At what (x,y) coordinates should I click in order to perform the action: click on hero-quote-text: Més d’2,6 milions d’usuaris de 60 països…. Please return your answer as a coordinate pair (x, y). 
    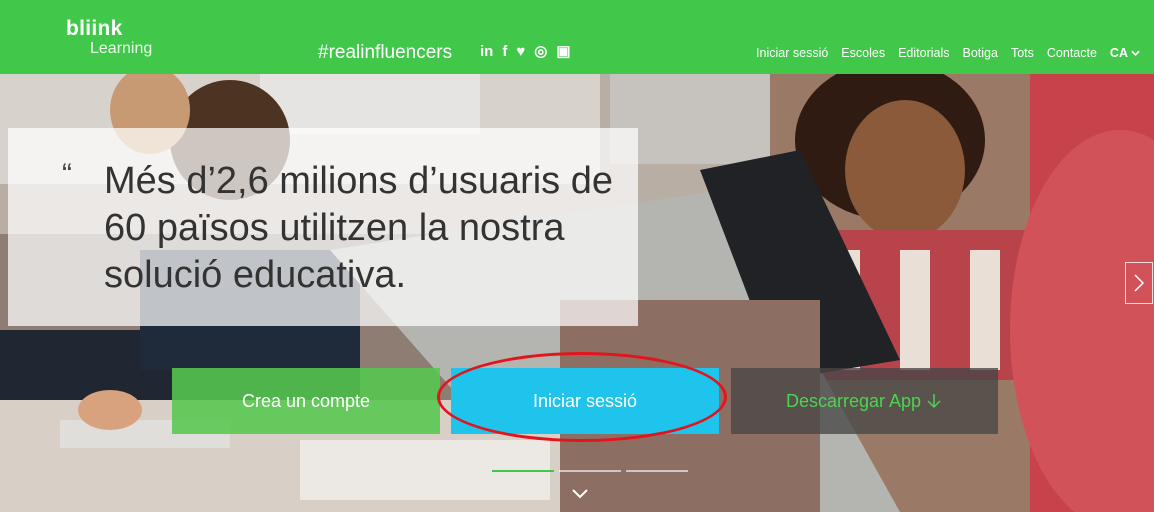
    Looking at the image, I should click on (359, 228).